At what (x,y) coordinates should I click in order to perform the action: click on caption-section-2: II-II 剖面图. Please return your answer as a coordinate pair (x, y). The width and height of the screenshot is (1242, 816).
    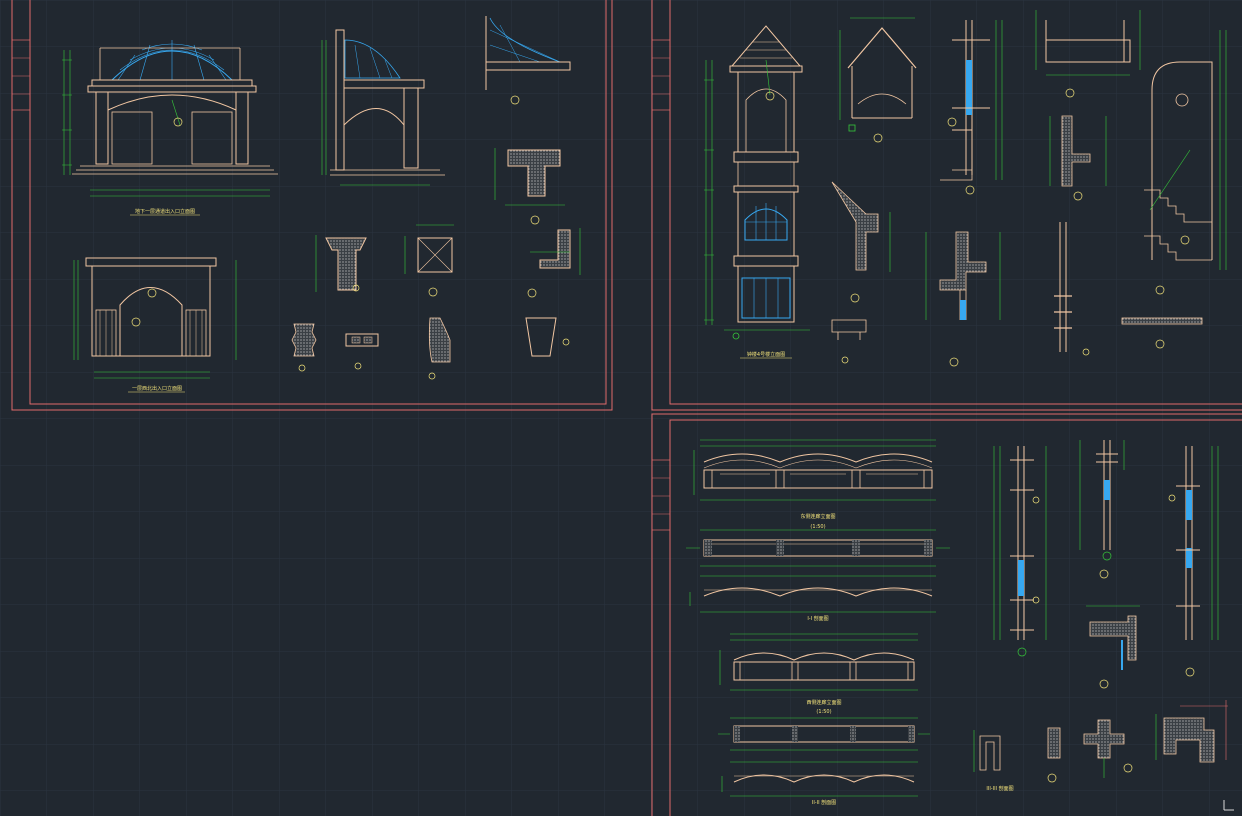
    Looking at the image, I should click on (824, 802).